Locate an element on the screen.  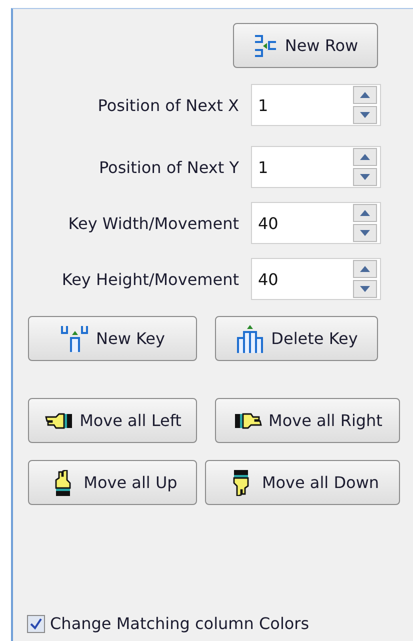
field-label: Position of Next Y is located at coordinates (169, 167).